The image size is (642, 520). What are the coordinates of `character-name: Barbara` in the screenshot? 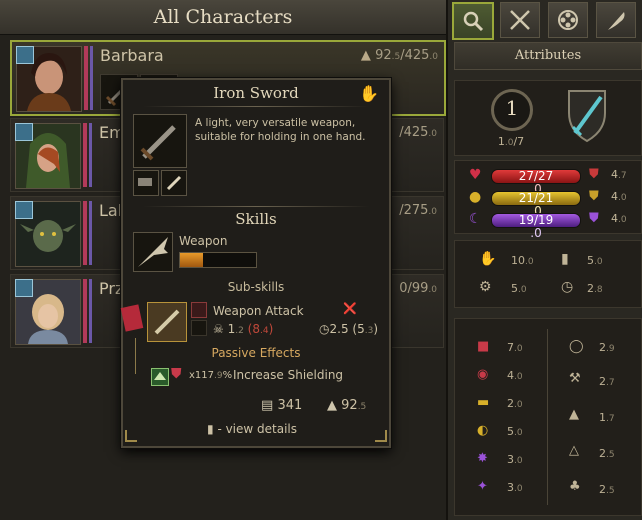 It's located at (132, 55).